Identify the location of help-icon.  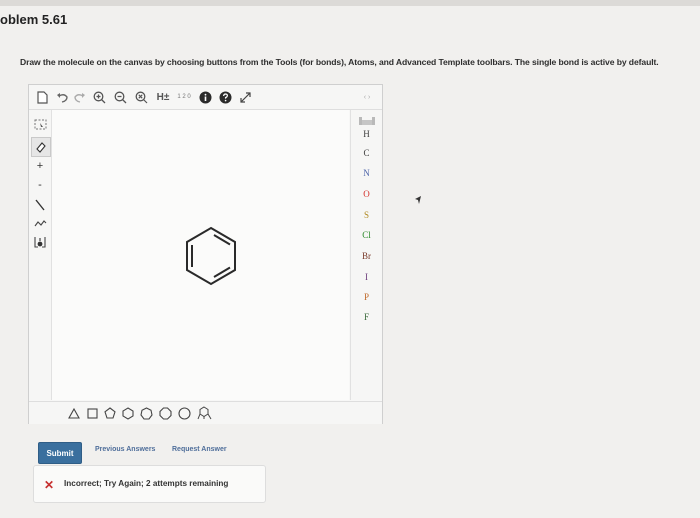
(225, 97).